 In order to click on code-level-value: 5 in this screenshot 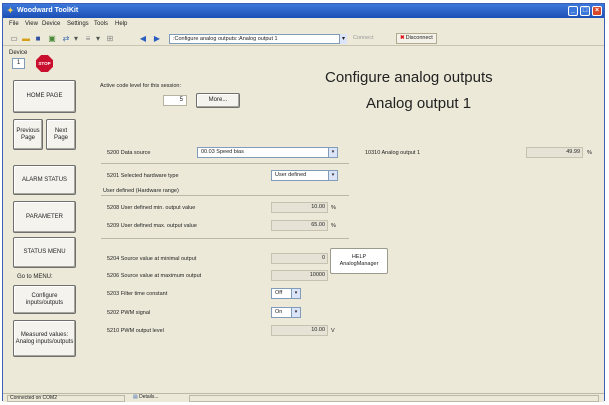, I will do `click(175, 100)`.